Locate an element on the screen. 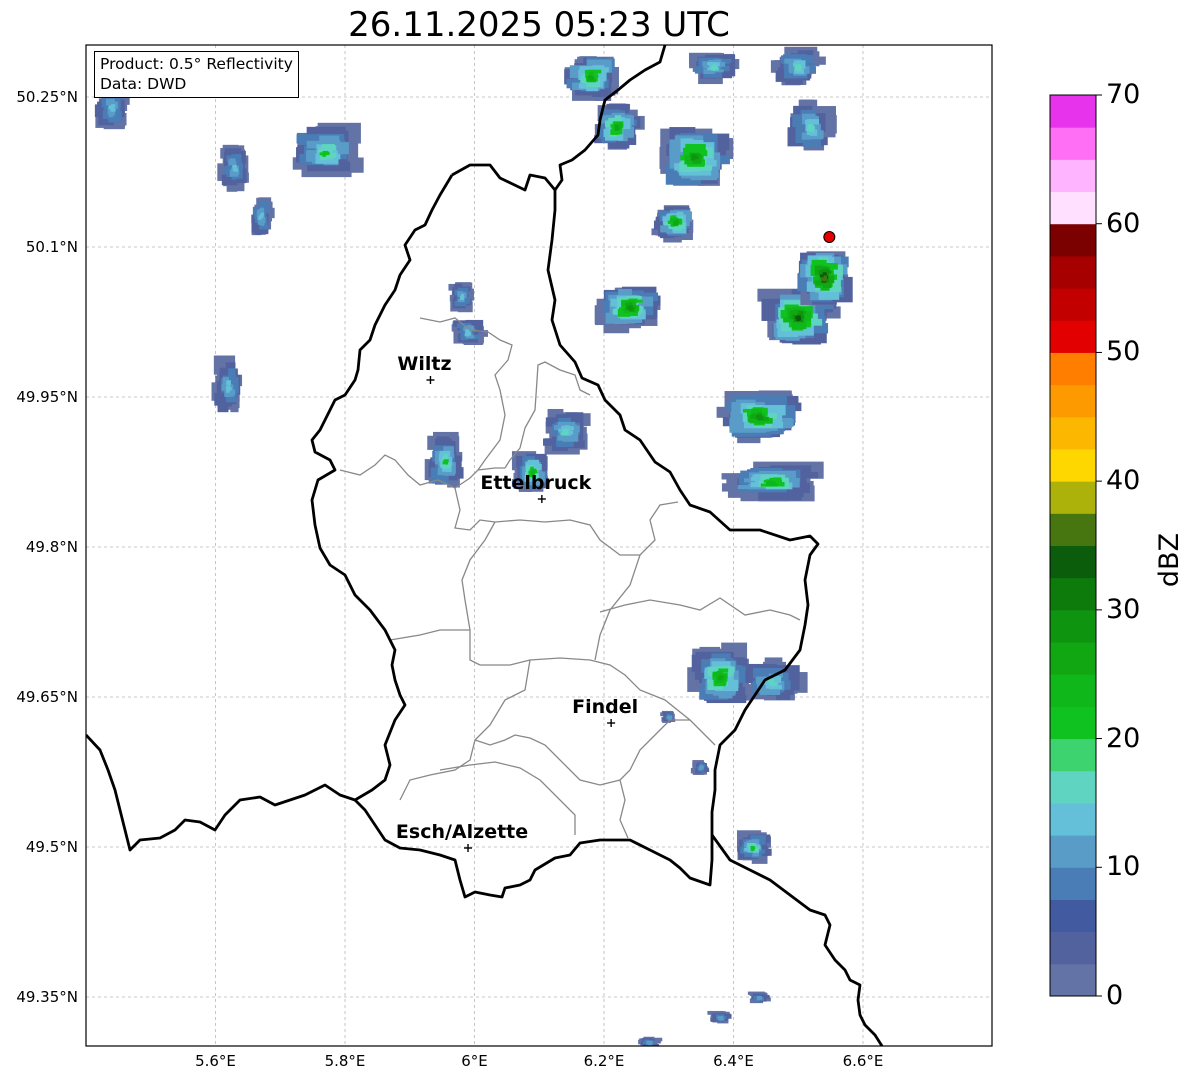 This screenshot has height=1081, width=1184. lon-tick-label: 6.2°E is located at coordinates (604, 1061).